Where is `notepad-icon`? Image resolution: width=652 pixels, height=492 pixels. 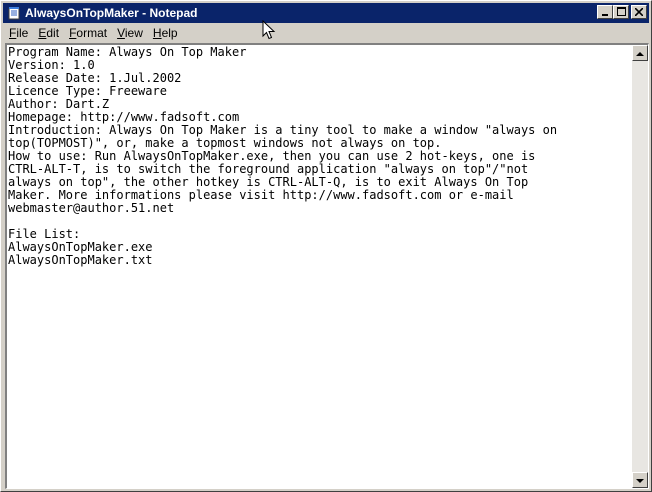
notepad-icon is located at coordinates (14, 13).